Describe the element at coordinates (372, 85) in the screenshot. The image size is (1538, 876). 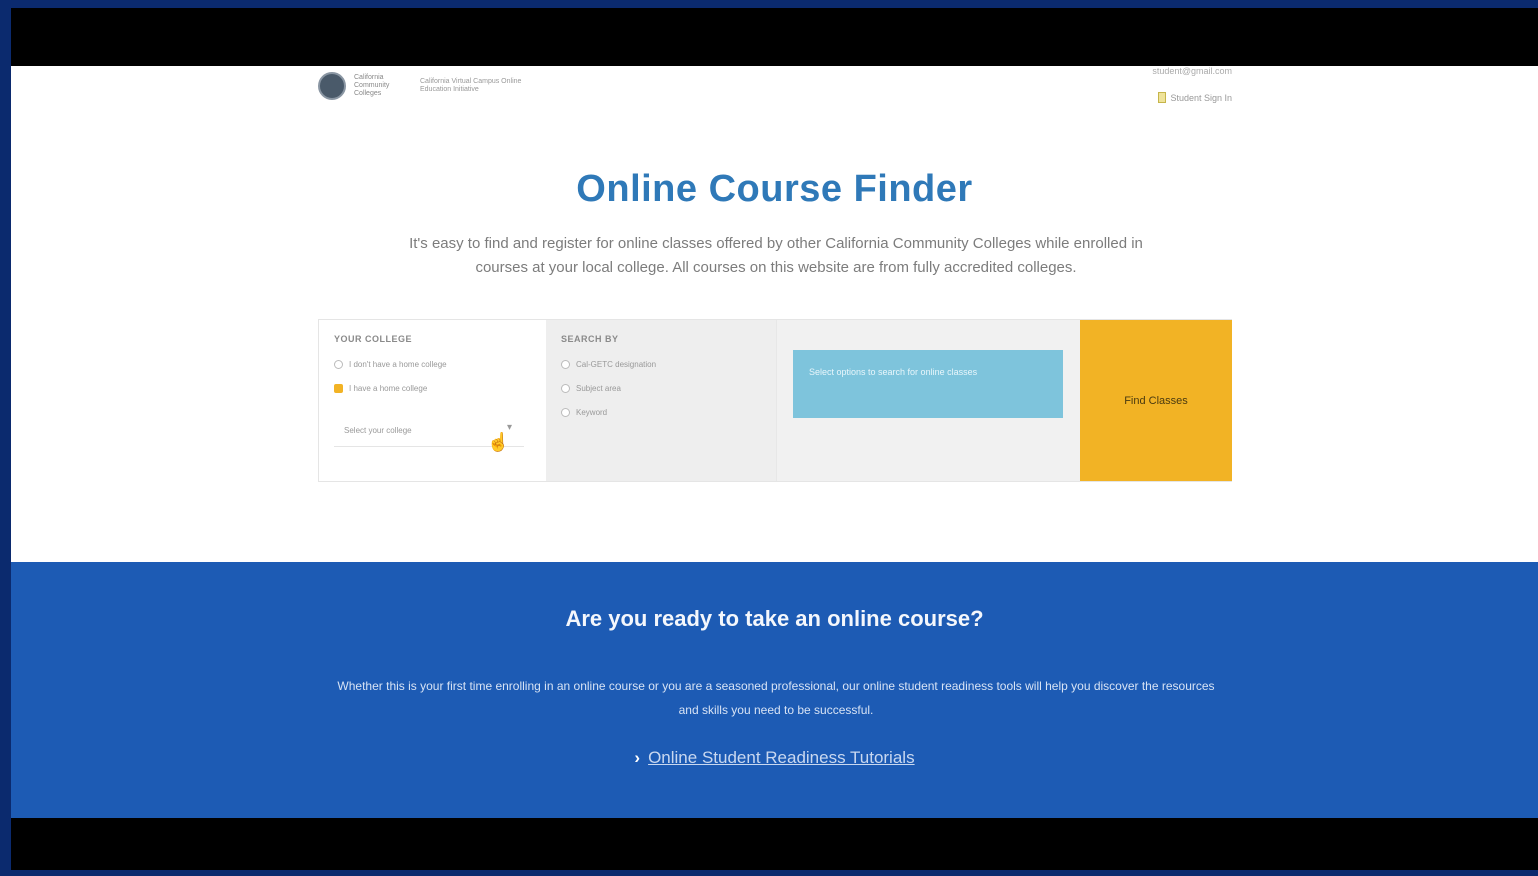
I see `logo-name: California Community Colleges` at that location.